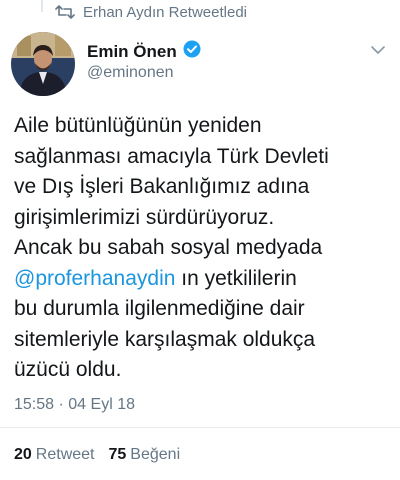  What do you see at coordinates (65, 454) in the screenshot?
I see `retweet-label: Retweet` at bounding box center [65, 454].